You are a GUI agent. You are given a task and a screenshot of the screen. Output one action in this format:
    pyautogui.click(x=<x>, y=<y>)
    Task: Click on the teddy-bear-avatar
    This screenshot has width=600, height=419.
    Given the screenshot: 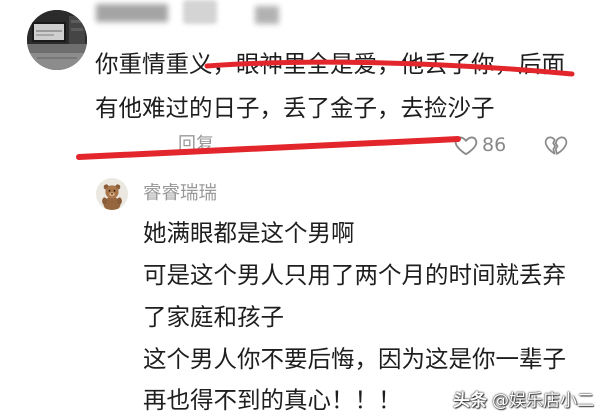 What is the action you would take?
    pyautogui.click(x=112, y=194)
    